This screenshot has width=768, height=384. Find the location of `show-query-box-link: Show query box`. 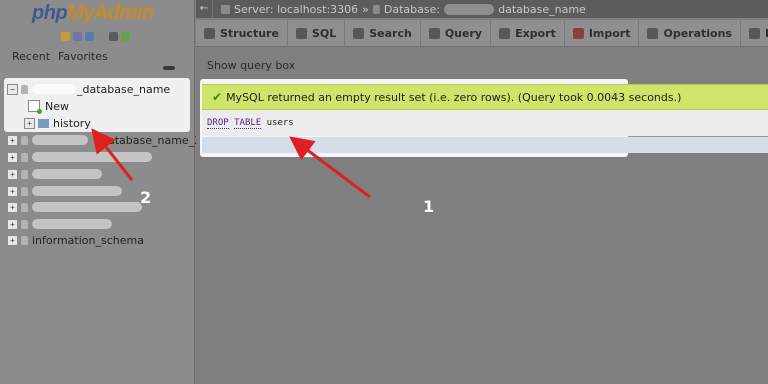

show-query-box-link: Show query box is located at coordinates (251, 65).